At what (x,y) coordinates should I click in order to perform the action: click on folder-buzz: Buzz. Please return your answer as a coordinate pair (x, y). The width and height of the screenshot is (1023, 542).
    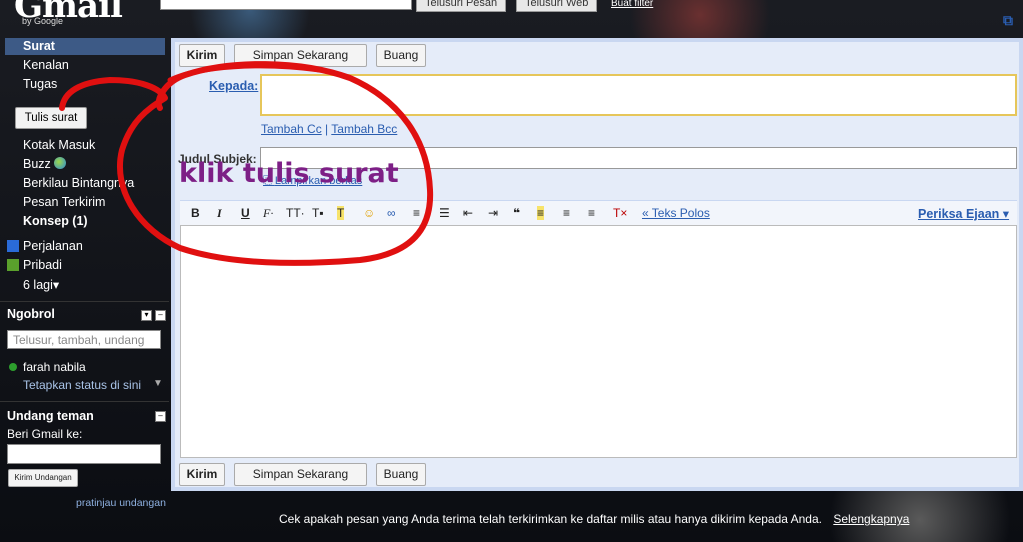
    Looking at the image, I should click on (45, 164).